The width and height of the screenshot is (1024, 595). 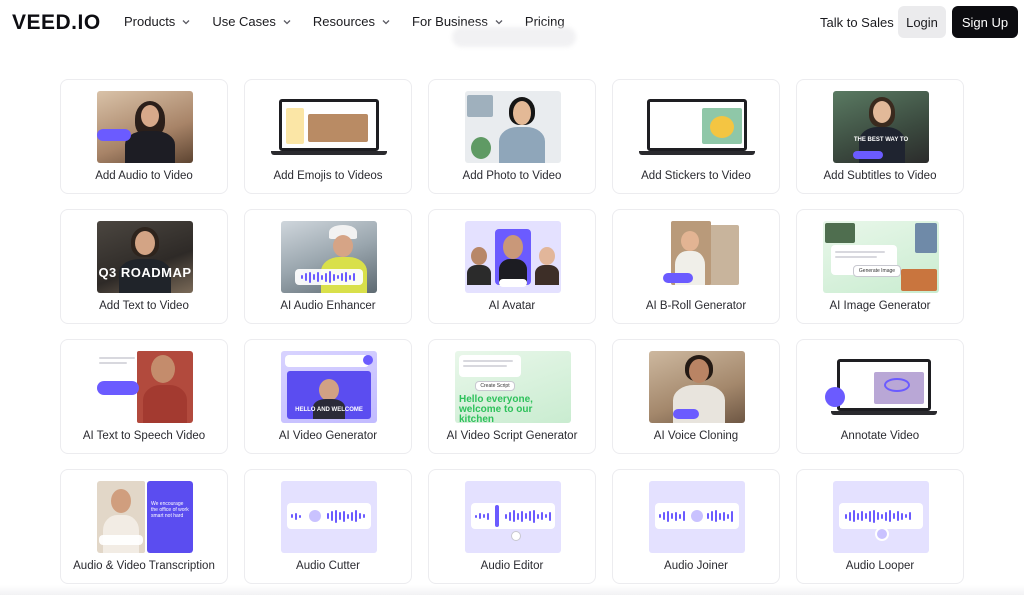 What do you see at coordinates (328, 436) in the screenshot?
I see `tool-label: AI Video Generator` at bounding box center [328, 436].